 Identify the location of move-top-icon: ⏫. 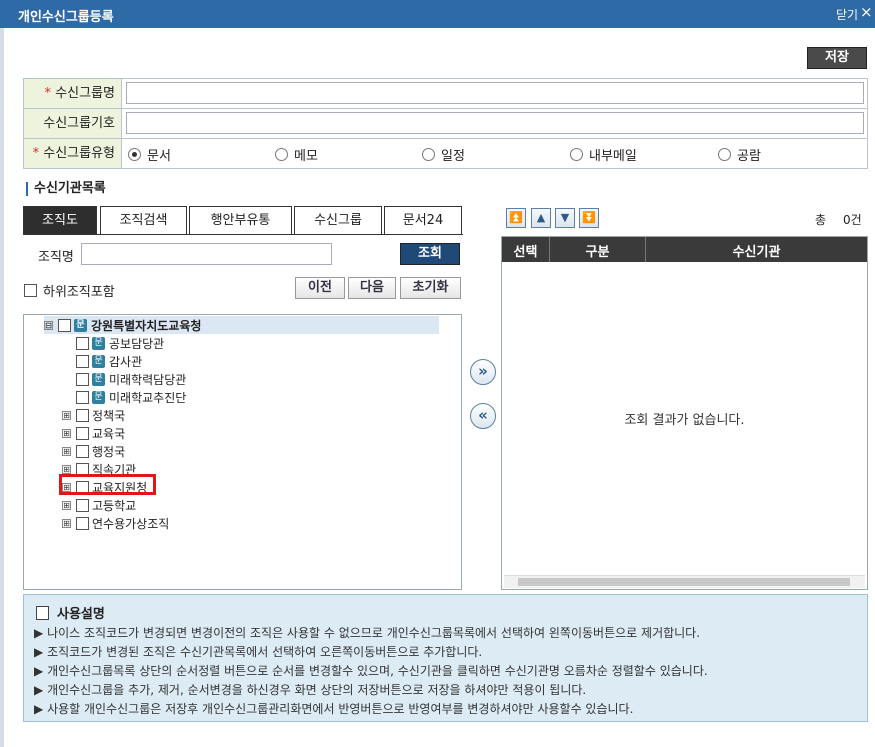
(516, 218).